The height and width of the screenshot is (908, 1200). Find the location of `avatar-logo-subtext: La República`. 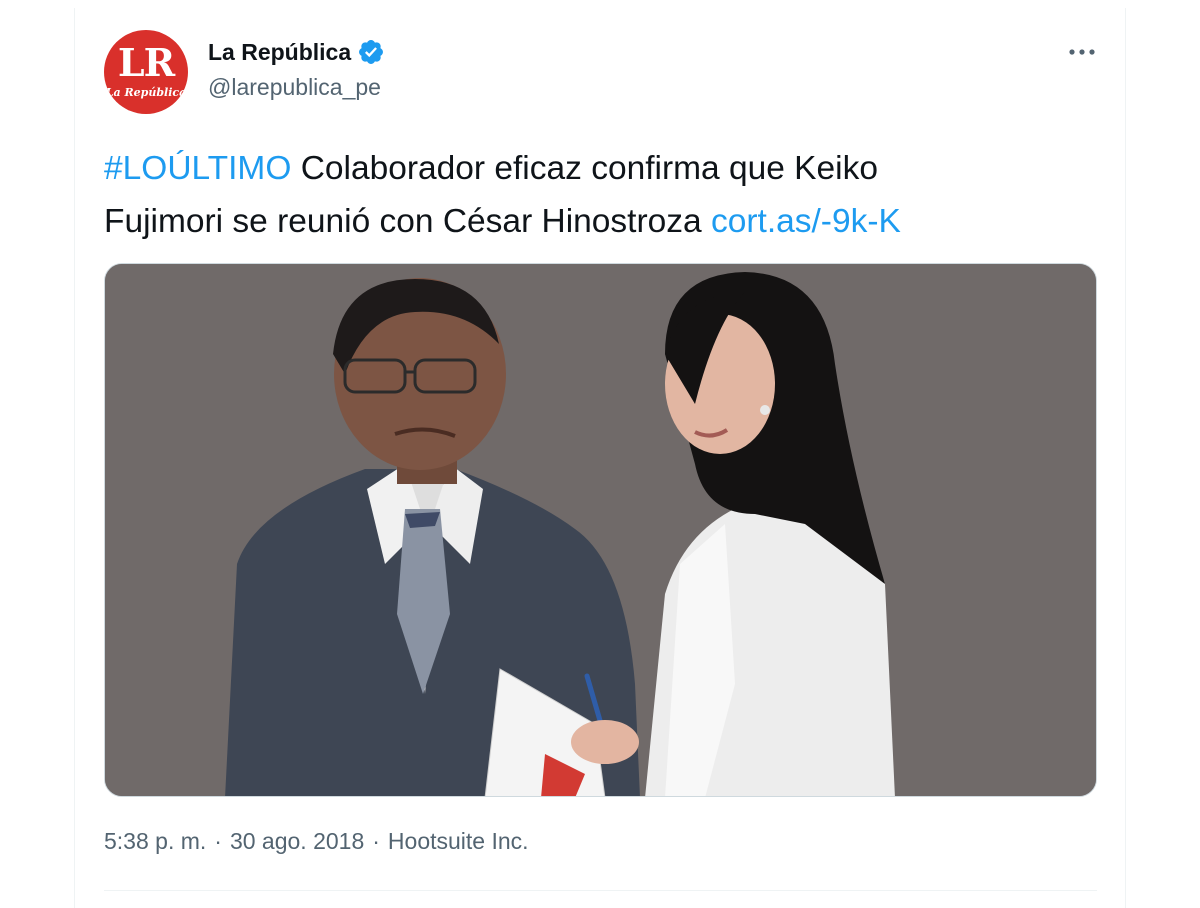

avatar-logo-subtext: La República is located at coordinates (146, 92).